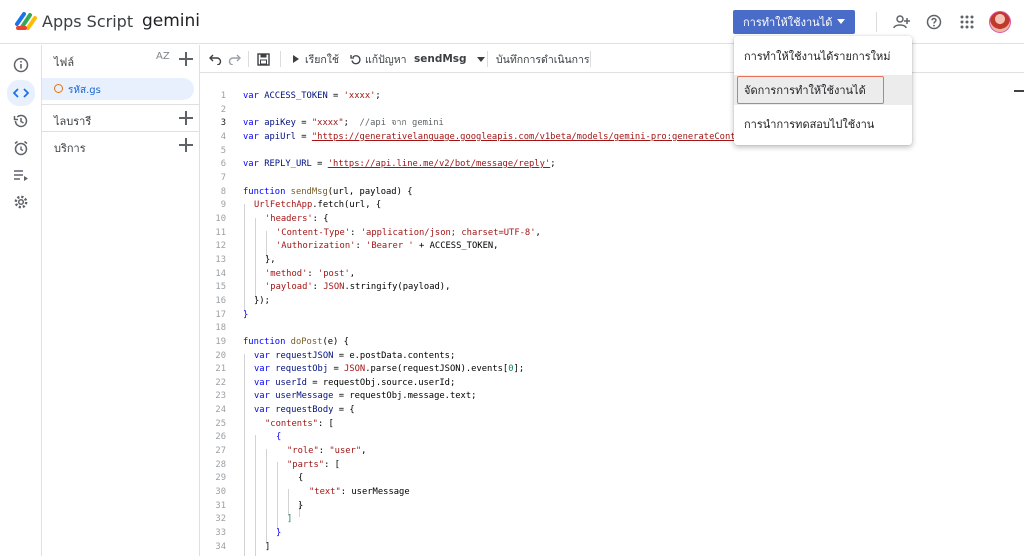 Image resolution: width=1024 pixels, height=556 pixels. I want to click on line-number: 14, so click(220, 274).